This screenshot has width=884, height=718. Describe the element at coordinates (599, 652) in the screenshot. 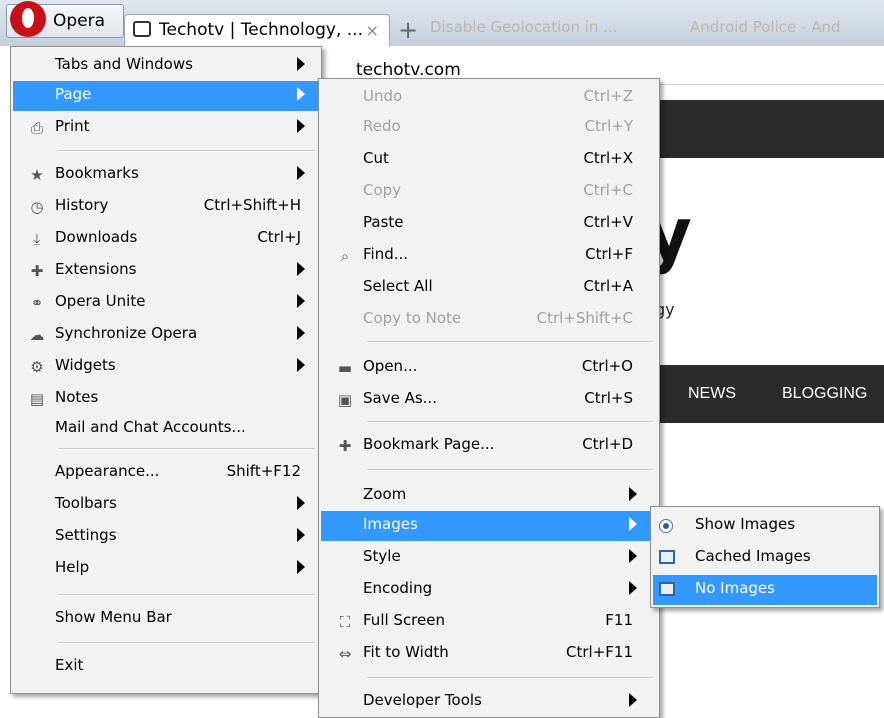

I see `menu-item-shortcut: Ctrl+F11` at that location.